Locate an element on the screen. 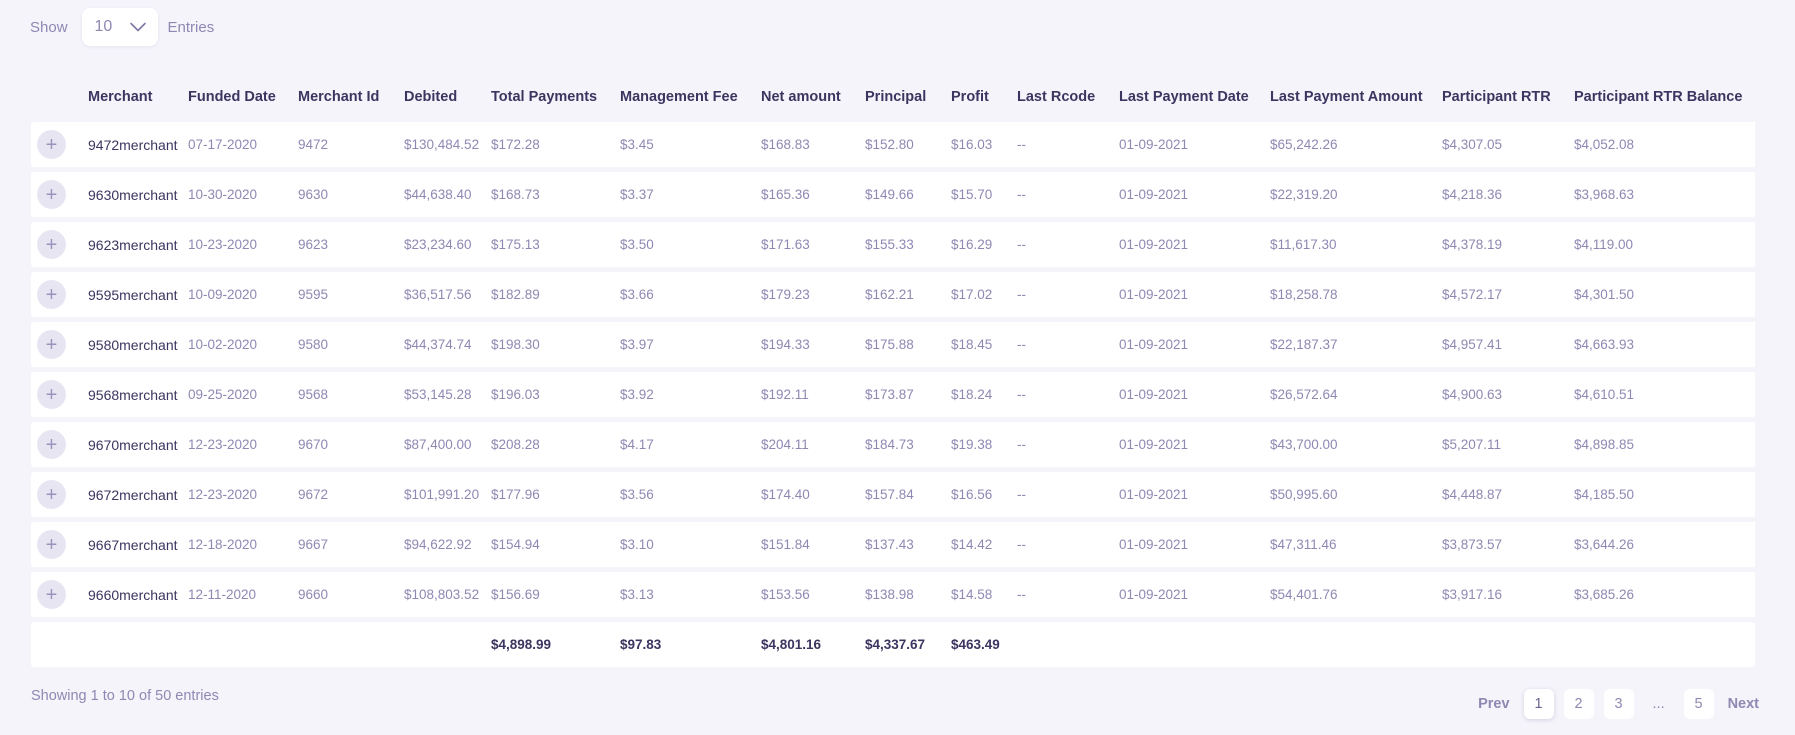 This screenshot has width=1795, height=735. merchant-id-cell: 9623 is located at coordinates (351, 244).